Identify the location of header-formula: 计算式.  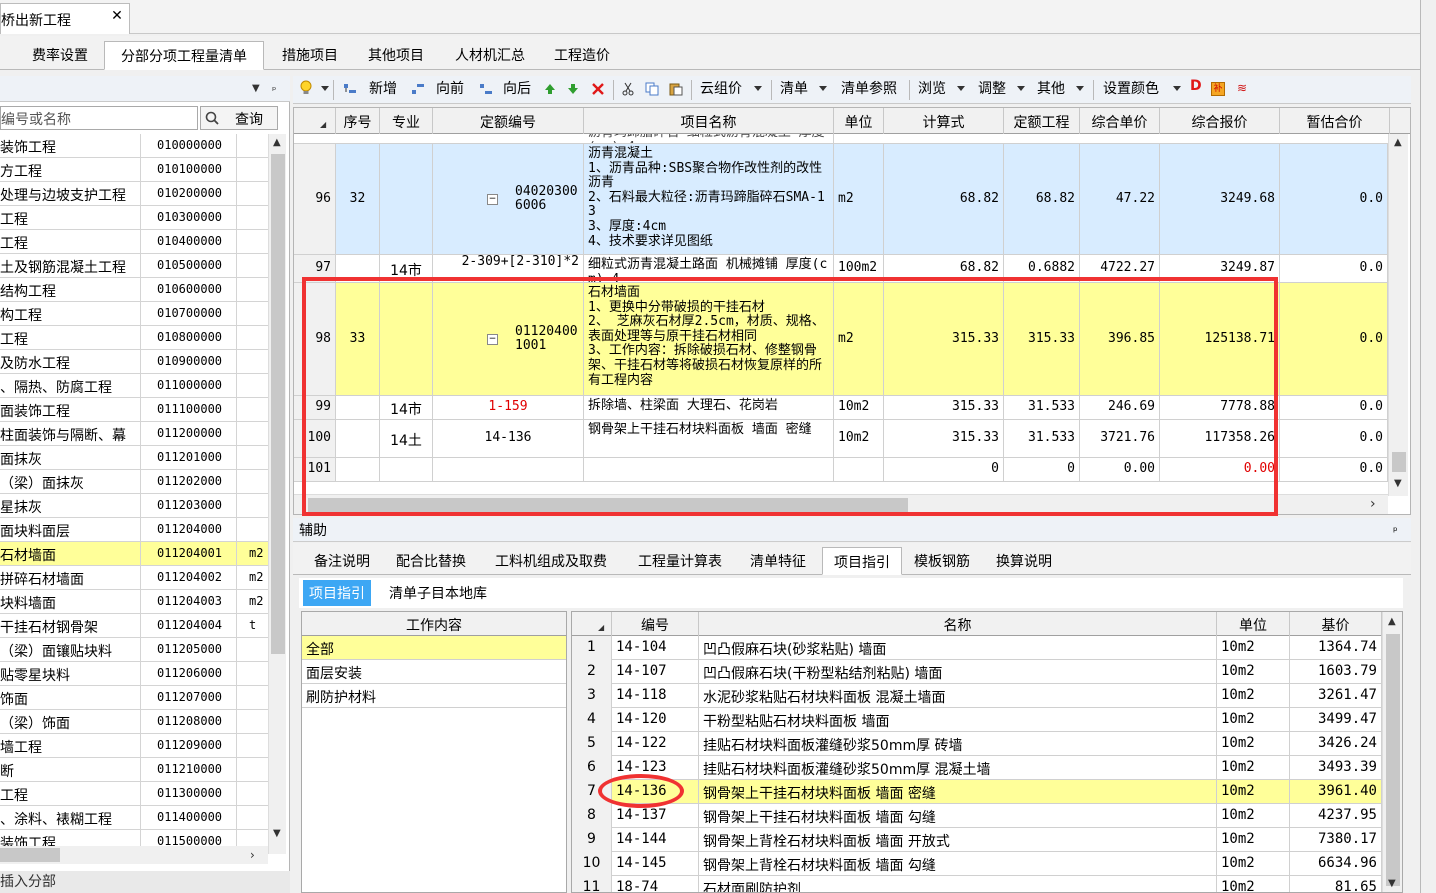
(944, 121).